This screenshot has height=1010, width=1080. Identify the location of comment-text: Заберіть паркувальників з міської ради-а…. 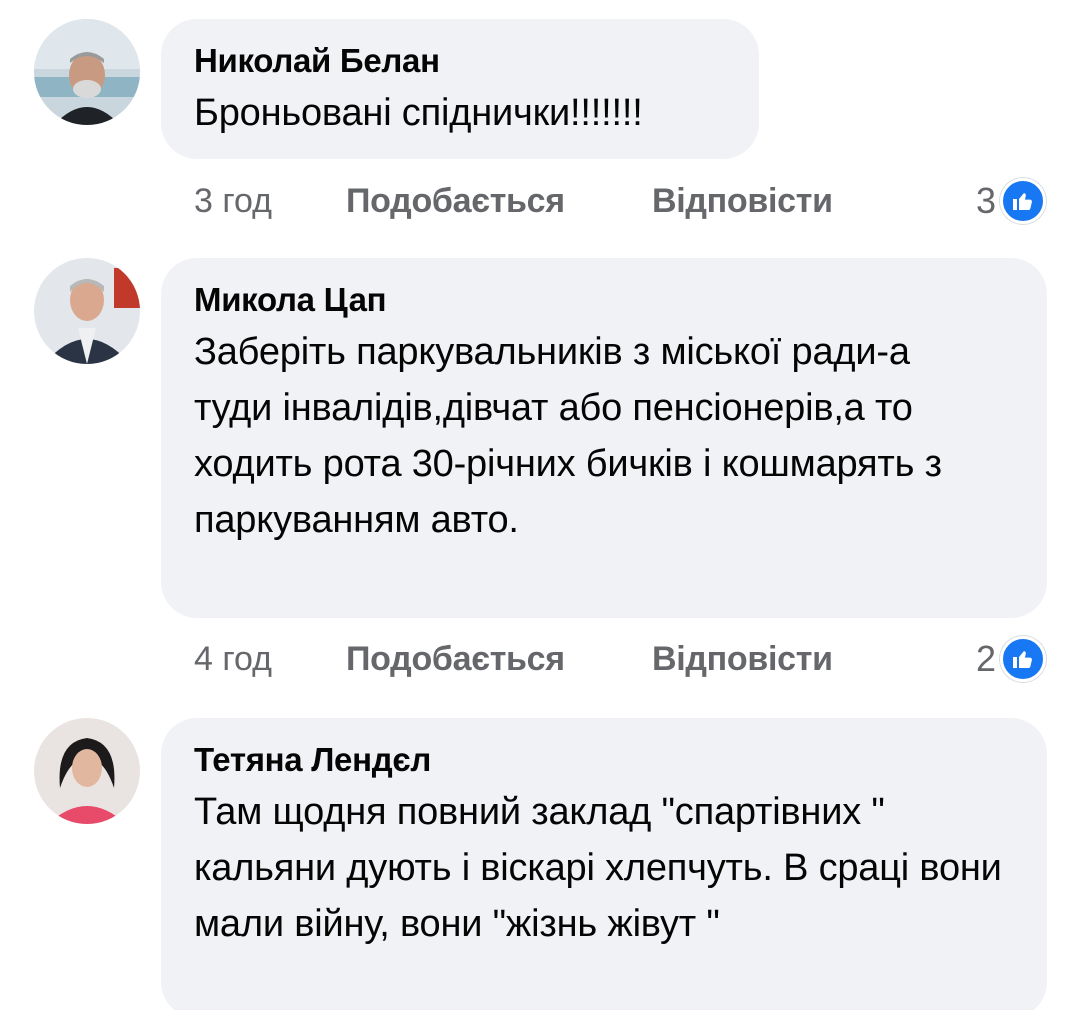
(568, 436).